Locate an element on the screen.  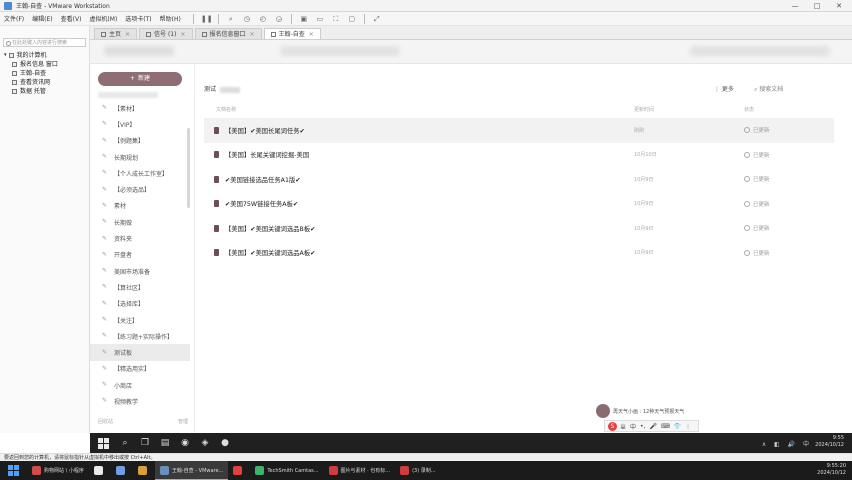
menu-file: 文件(F) is located at coordinates (14, 18).